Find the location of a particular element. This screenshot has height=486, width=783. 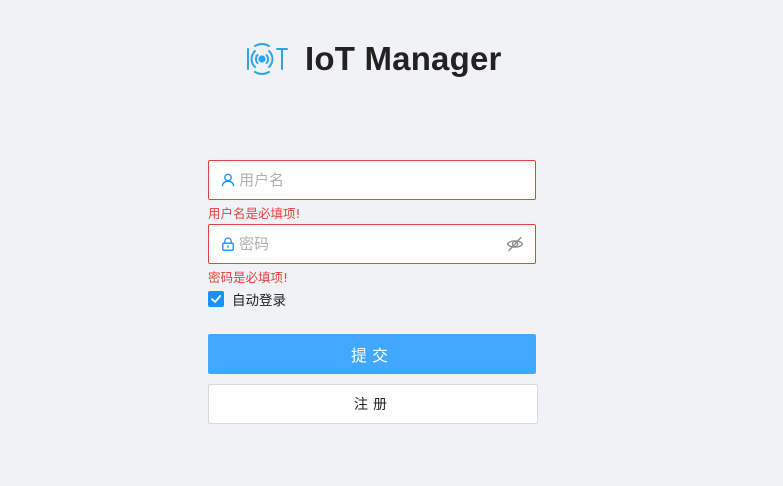

eye-hidden-icon is located at coordinates (515, 244).